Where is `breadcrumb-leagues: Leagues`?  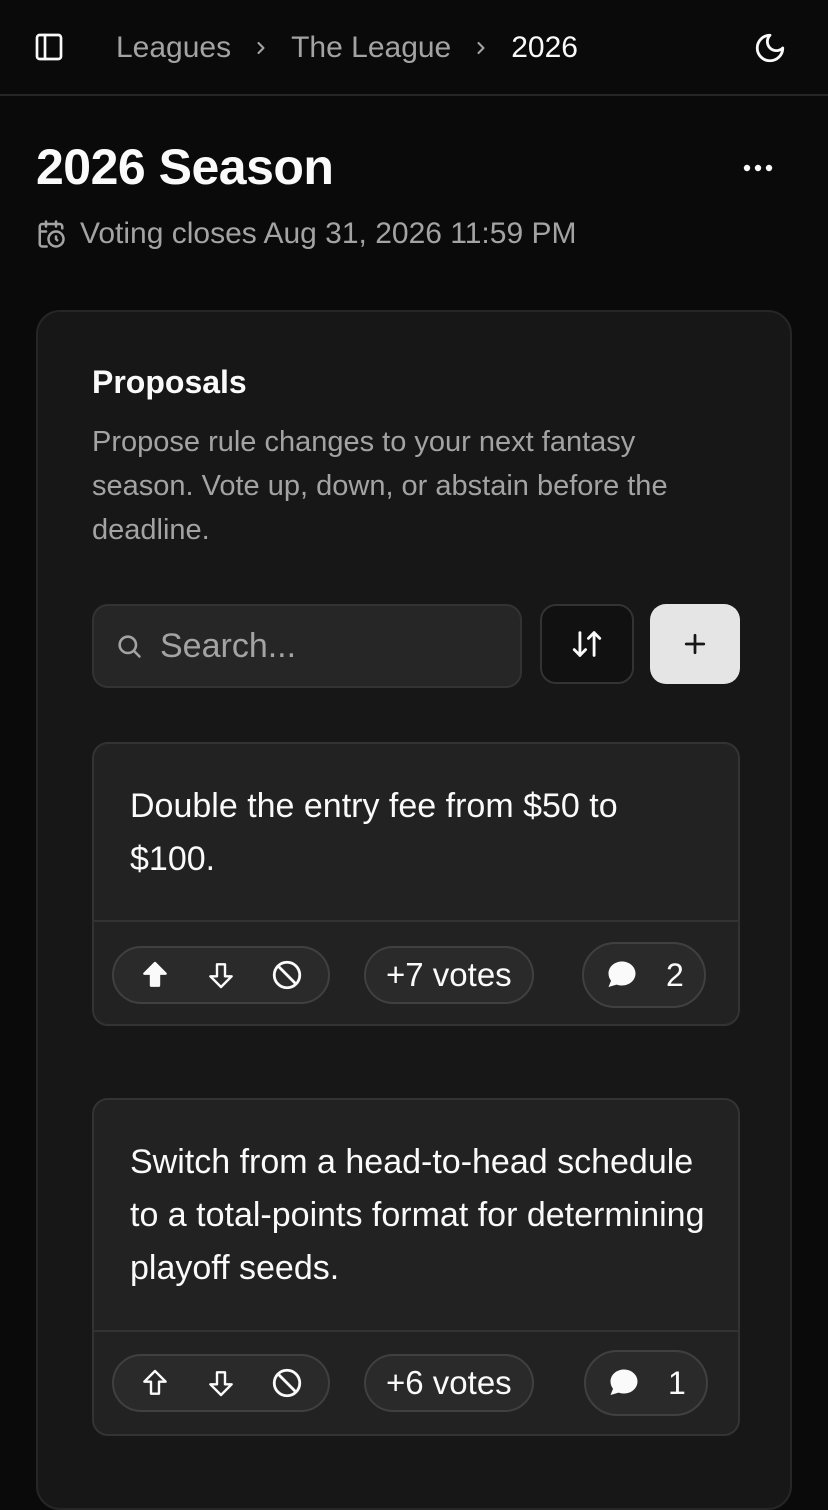
breadcrumb-leagues: Leagues is located at coordinates (173, 48).